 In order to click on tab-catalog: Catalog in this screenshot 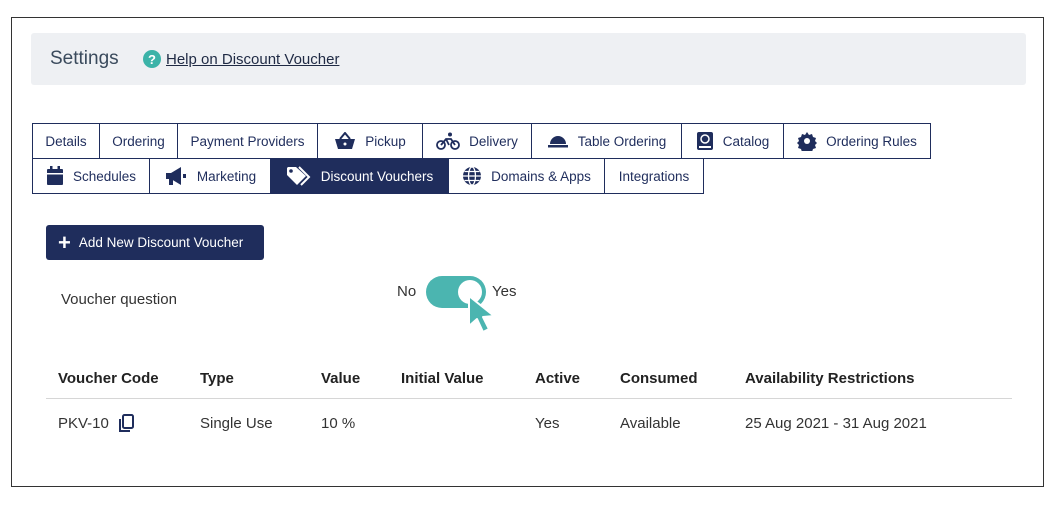, I will do `click(732, 141)`.